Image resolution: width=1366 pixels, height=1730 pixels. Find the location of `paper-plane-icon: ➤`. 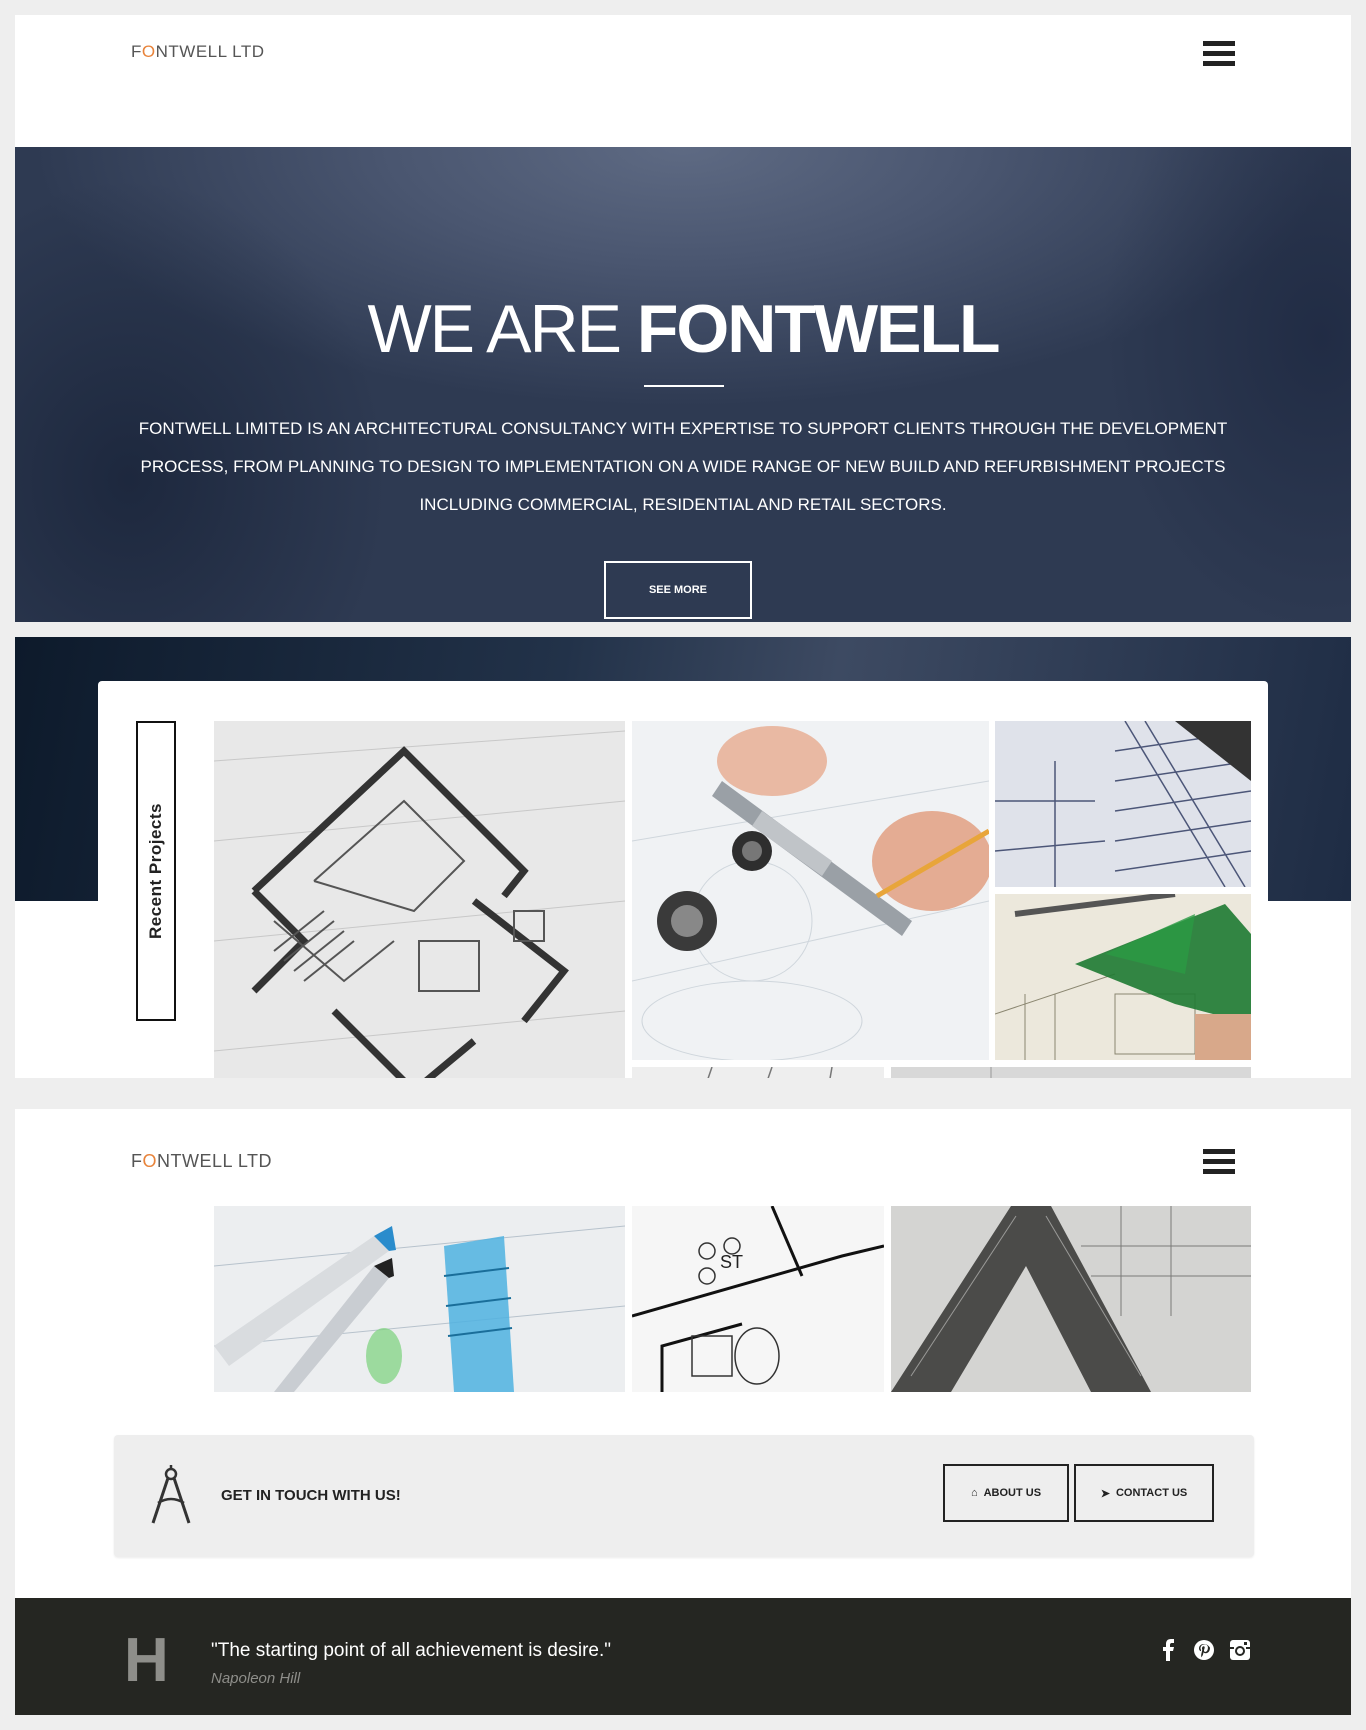

paper-plane-icon: ➤ is located at coordinates (1105, 1493).